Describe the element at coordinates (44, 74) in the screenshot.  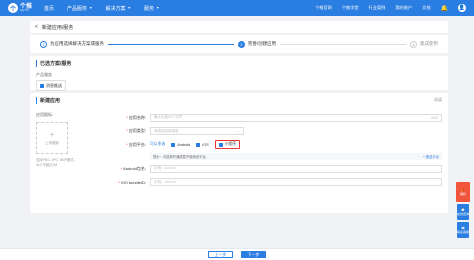
I see `service-category-label: 产品服务` at that location.